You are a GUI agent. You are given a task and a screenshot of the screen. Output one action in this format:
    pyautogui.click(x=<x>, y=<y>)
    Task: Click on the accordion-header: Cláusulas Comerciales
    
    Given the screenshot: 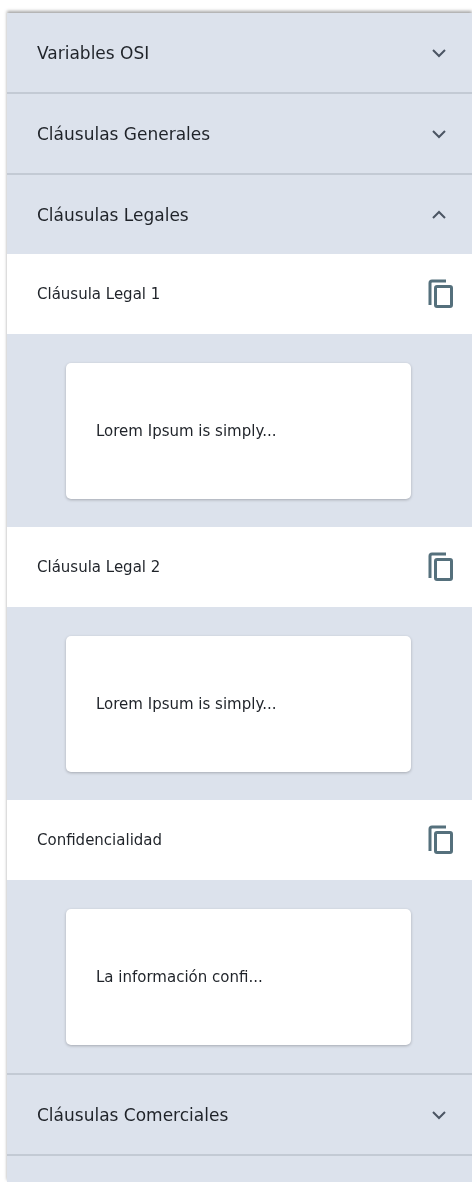 What is the action you would take?
    pyautogui.click(x=239, y=1114)
    